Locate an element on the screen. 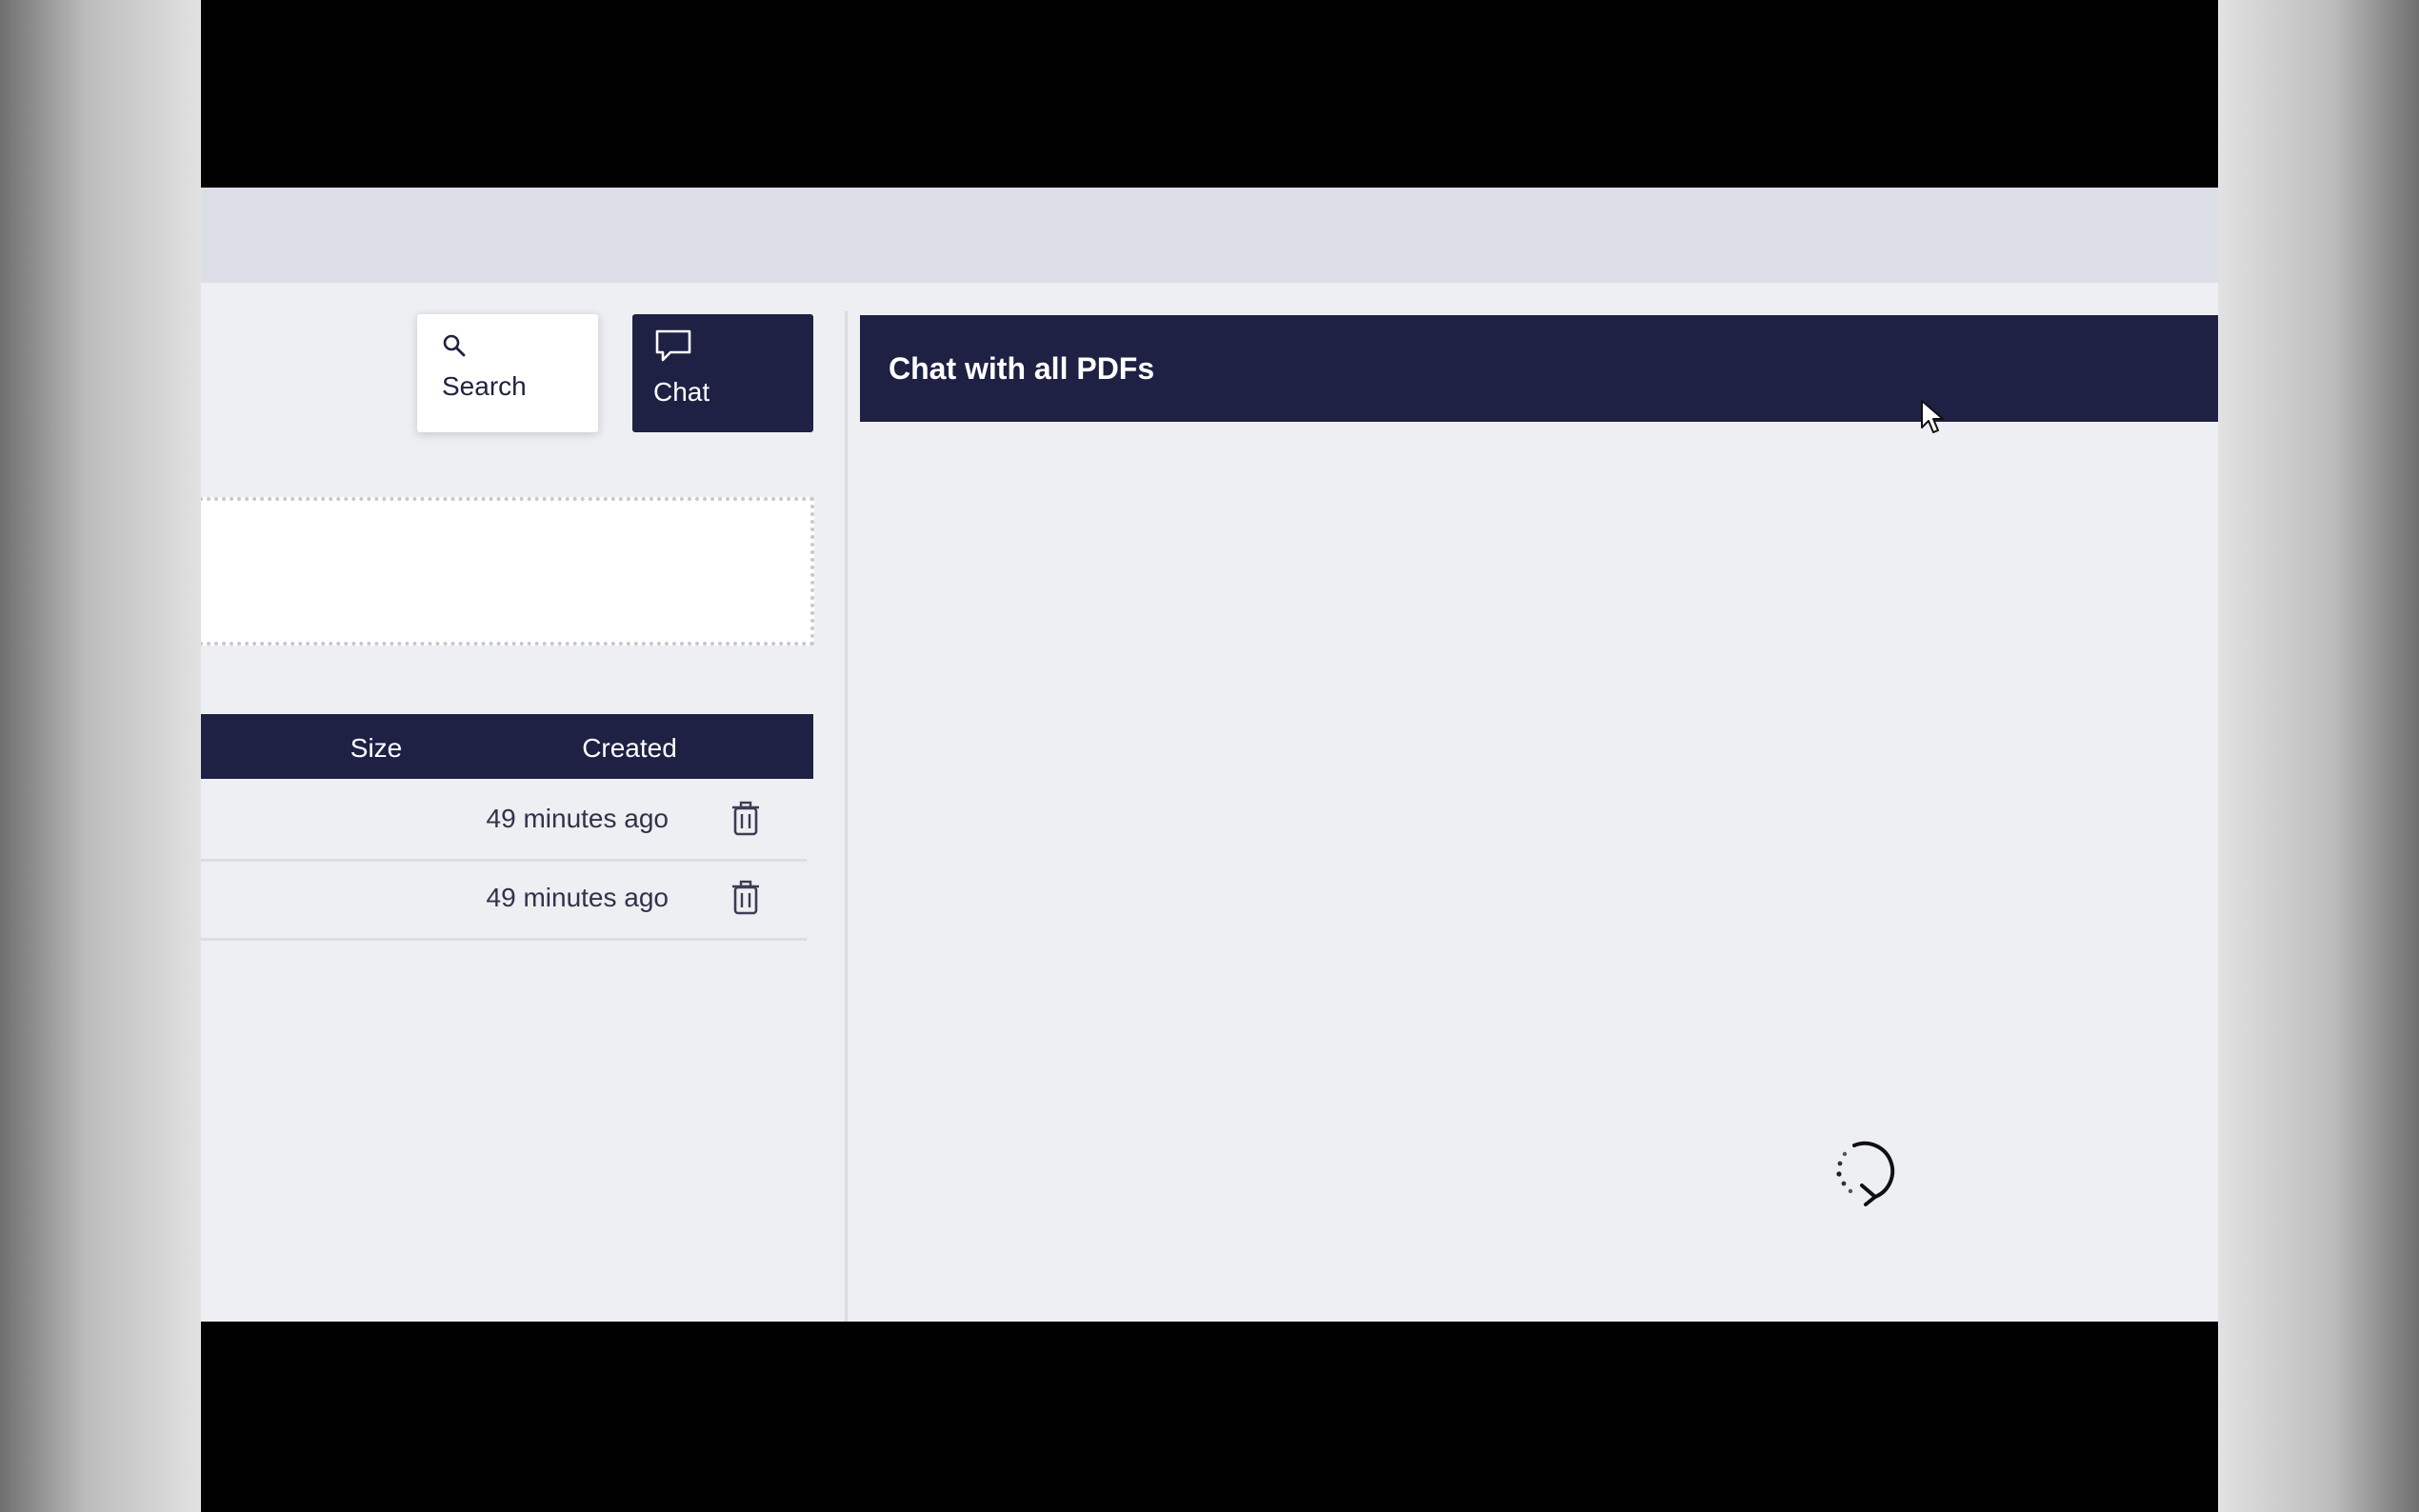 The width and height of the screenshot is (2419, 1512). upload-dropzone is located at coordinates (507, 571).